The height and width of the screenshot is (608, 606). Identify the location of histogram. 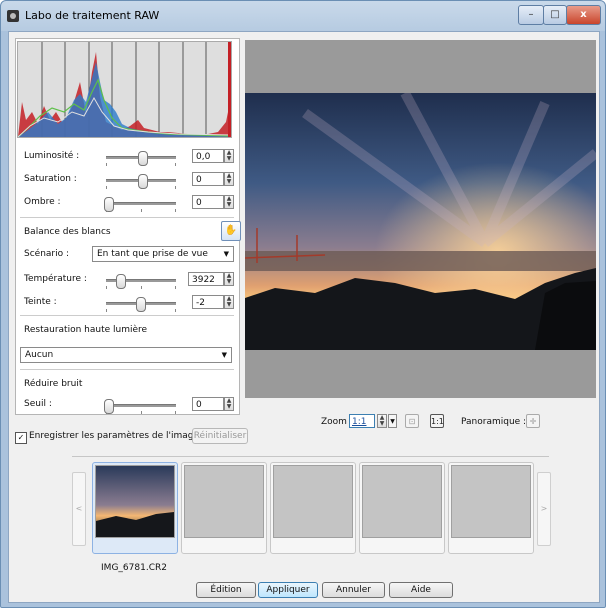
(124, 89).